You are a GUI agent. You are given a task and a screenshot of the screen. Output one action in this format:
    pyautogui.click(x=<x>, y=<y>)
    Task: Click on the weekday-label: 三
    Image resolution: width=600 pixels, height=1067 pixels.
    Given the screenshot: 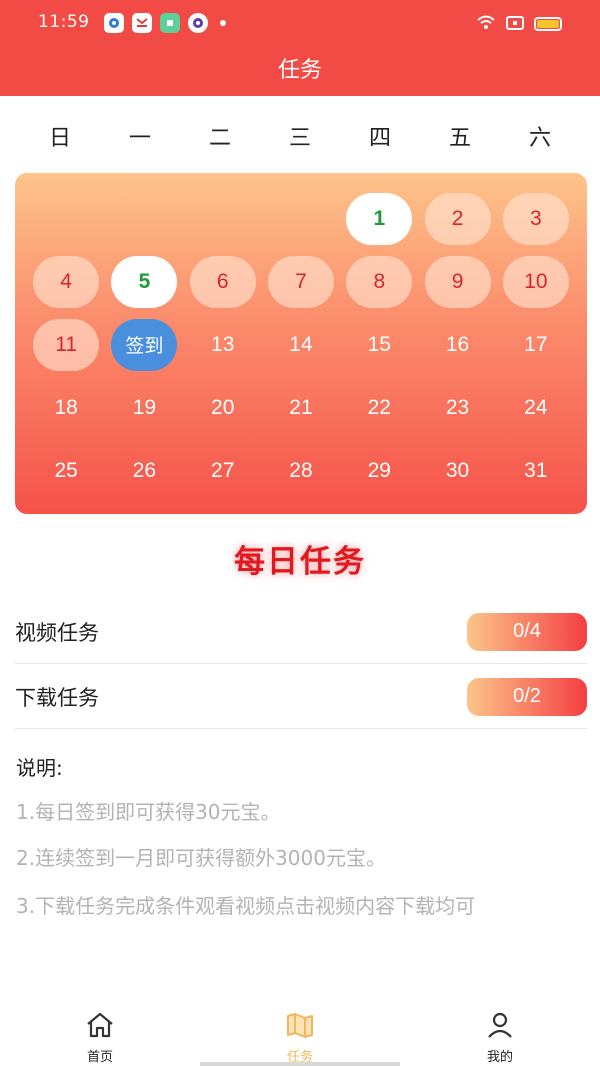 What is the action you would take?
    pyautogui.click(x=299, y=138)
    